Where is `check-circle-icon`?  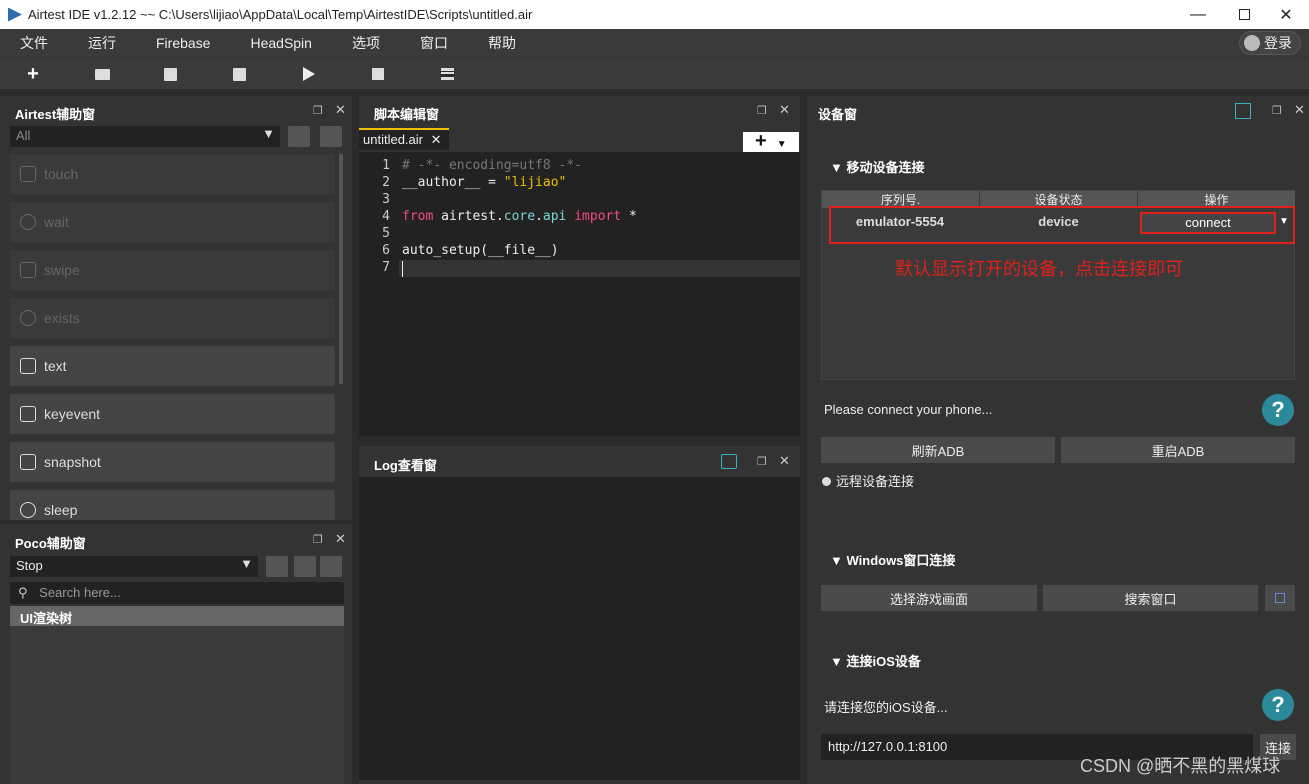 check-circle-icon is located at coordinates (28, 318).